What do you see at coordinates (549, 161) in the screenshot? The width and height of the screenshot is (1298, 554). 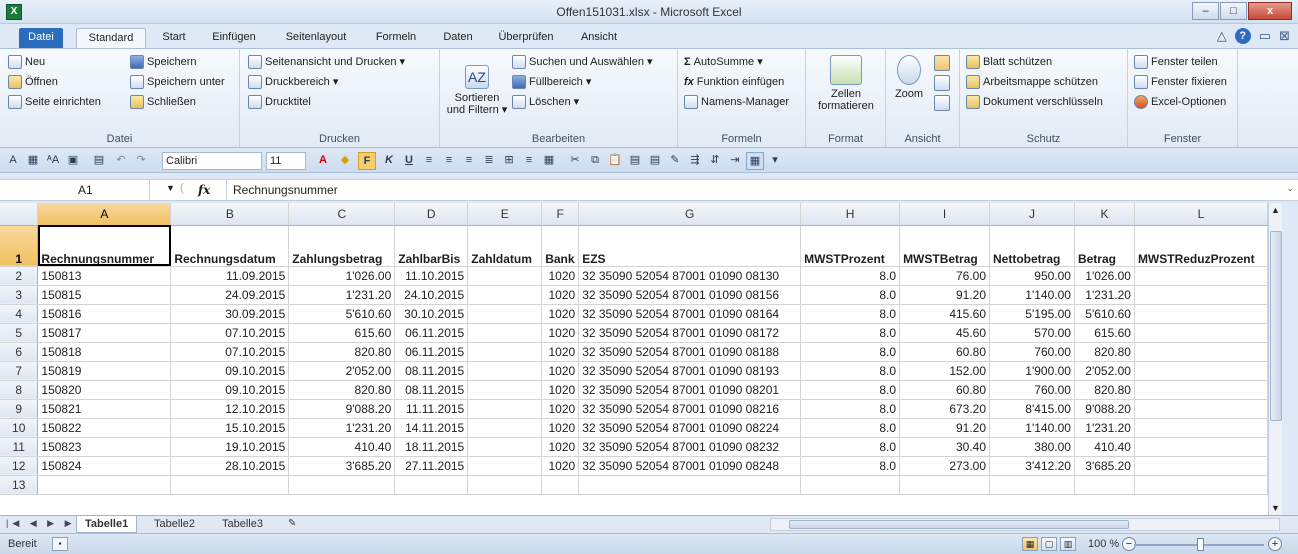 I see `borders-icon: ▦` at bounding box center [549, 161].